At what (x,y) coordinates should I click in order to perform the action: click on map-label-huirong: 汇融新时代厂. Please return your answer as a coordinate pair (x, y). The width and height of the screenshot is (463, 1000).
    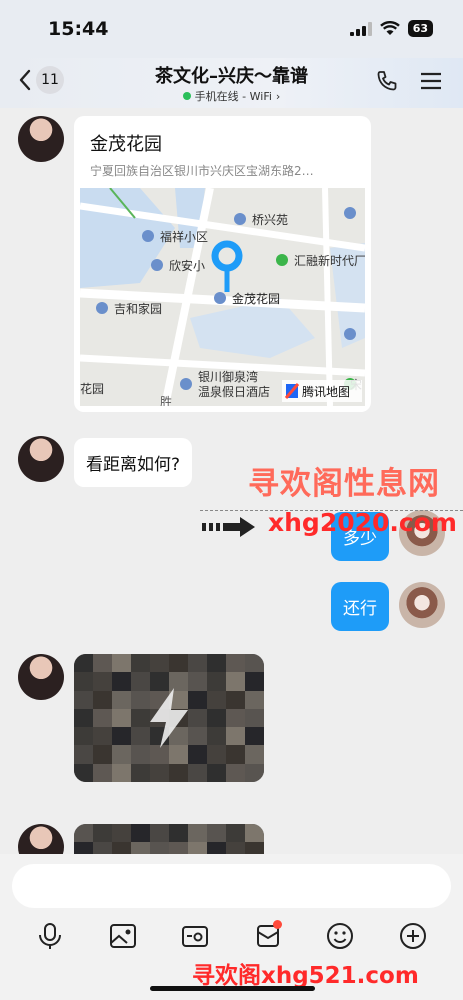
    Looking at the image, I should click on (329, 260).